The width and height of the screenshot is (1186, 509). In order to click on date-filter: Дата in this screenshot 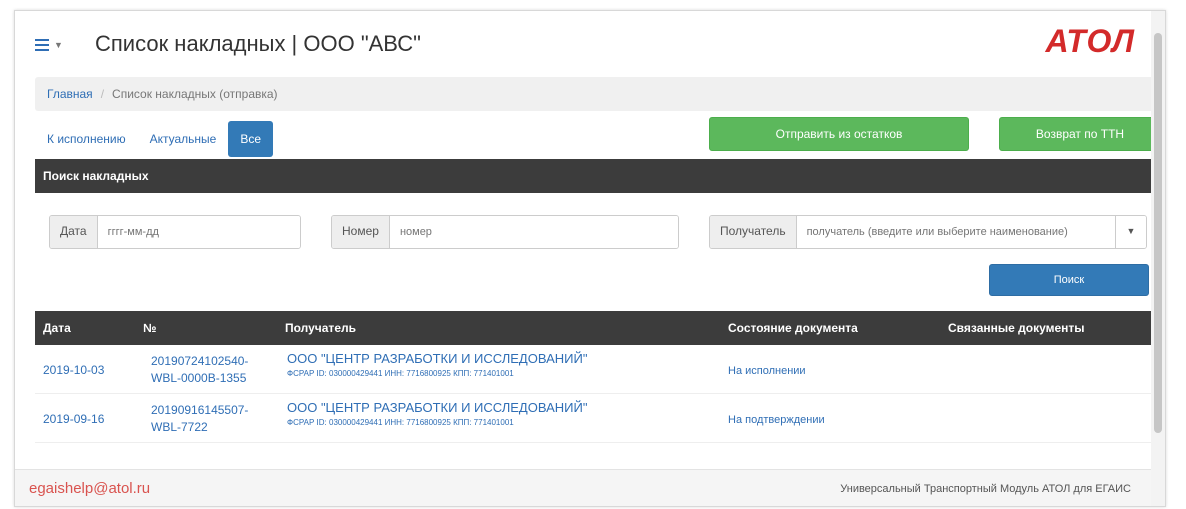, I will do `click(175, 232)`.